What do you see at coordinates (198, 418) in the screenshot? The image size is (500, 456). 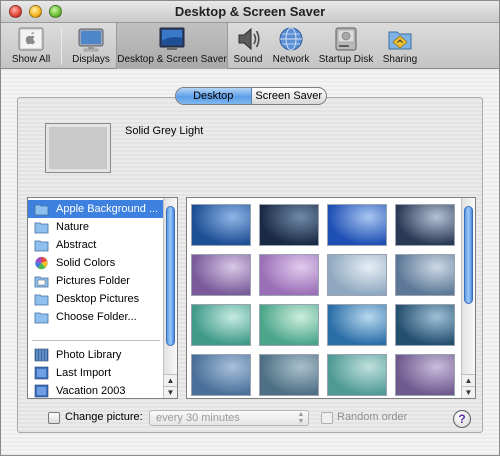 I see `interval-value: every 30 minutes` at bounding box center [198, 418].